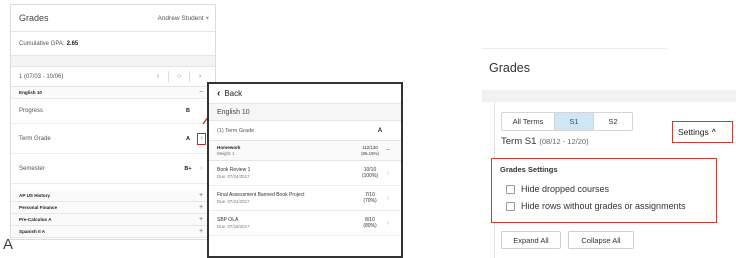 The width and height of the screenshot is (736, 258). Describe the element at coordinates (226, 153) in the screenshot. I see `category-weight: Weight: 1` at that location.